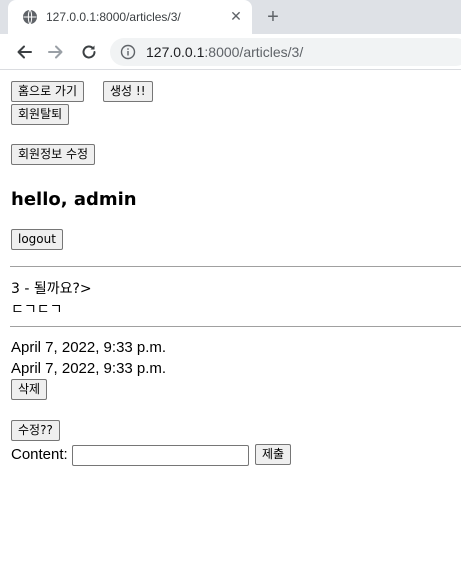  Describe the element at coordinates (175, 52) in the screenshot. I see `url-host: 127.0.0.1` at that location.